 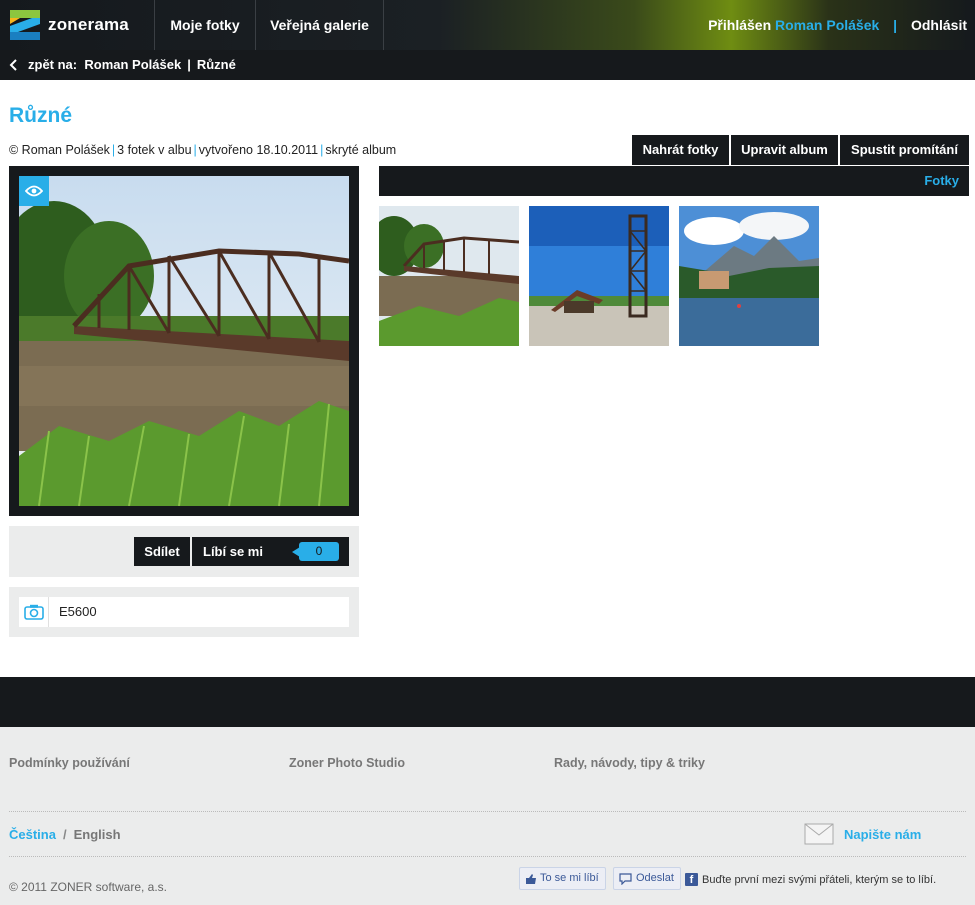 I want to click on envelope-icon, so click(x=819, y=834).